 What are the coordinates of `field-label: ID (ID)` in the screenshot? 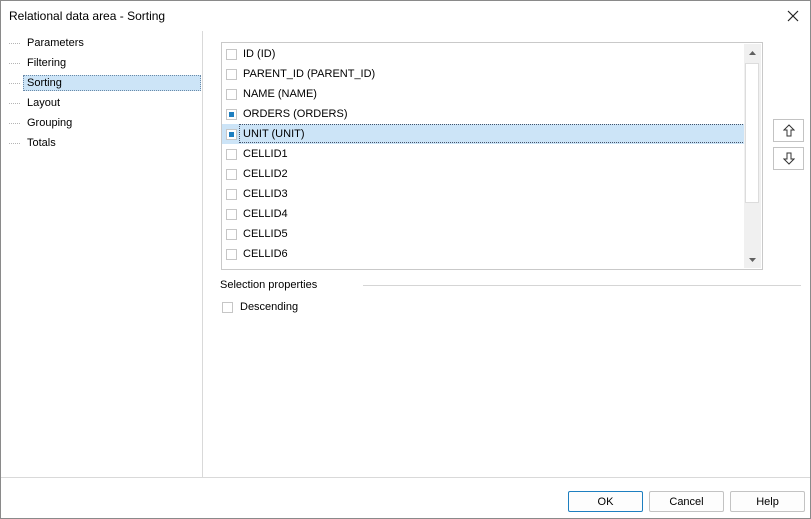 It's located at (259, 54).